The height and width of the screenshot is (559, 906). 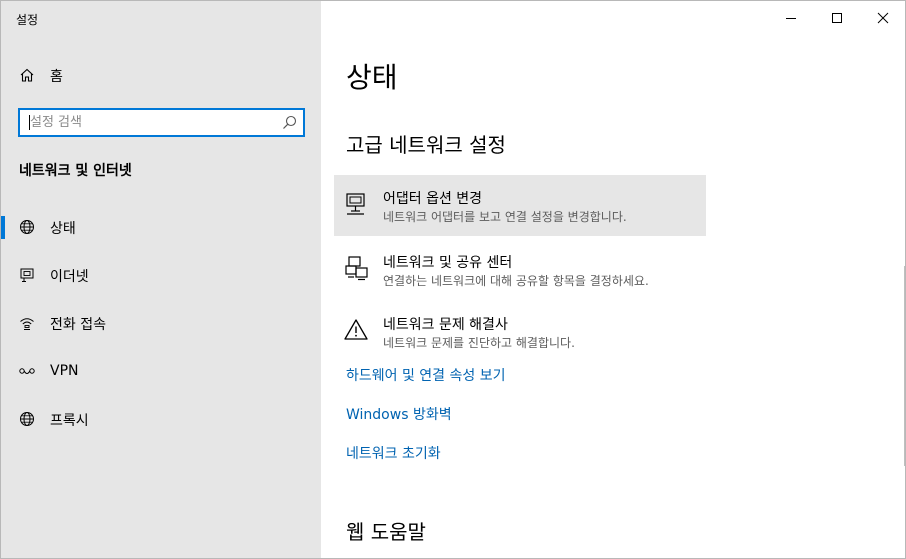 I want to click on vpn-icon, so click(x=27, y=372).